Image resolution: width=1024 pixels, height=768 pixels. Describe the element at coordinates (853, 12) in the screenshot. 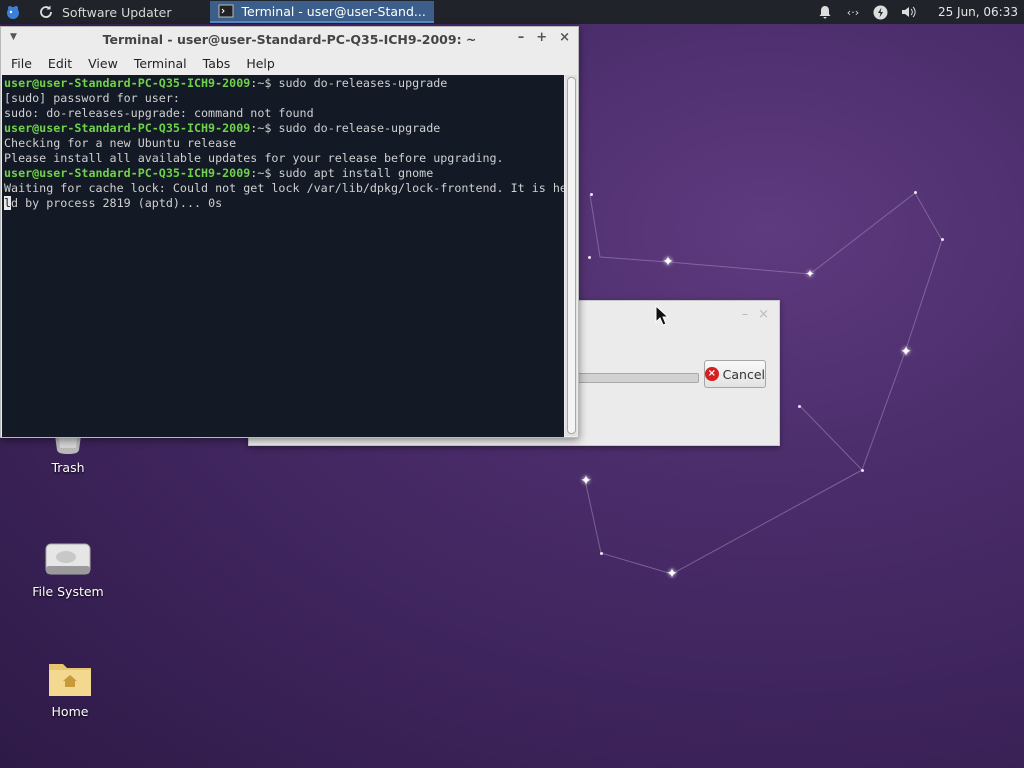

I see `network-icon: ‹·›` at that location.